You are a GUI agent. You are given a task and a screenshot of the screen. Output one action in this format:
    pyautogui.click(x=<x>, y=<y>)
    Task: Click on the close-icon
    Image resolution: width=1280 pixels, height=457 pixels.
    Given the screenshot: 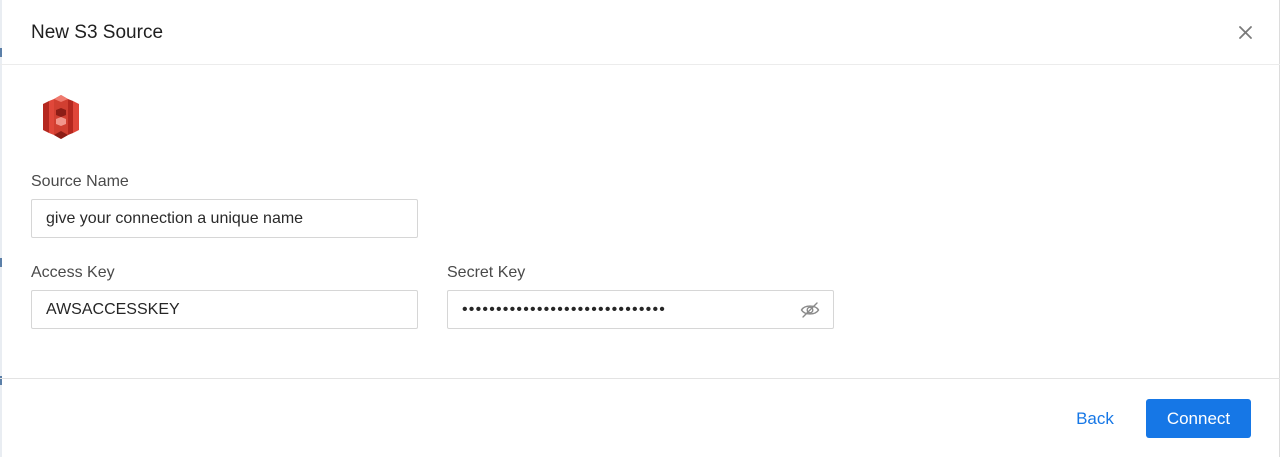 What is the action you would take?
    pyautogui.click(x=1246, y=33)
    